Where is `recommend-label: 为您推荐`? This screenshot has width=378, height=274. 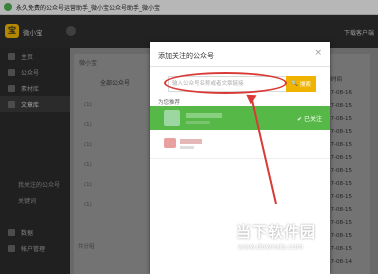 recommend-label: 为您推荐 is located at coordinates (169, 103).